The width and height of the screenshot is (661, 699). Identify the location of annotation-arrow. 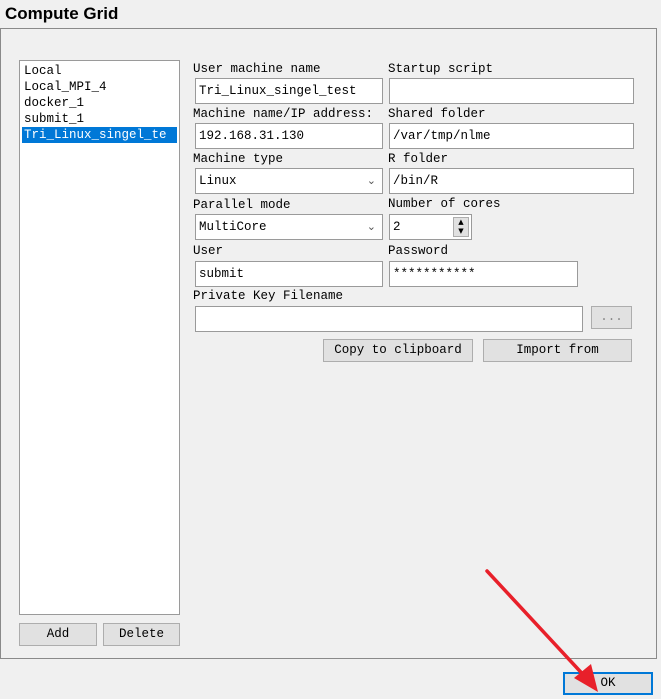
(541, 630).